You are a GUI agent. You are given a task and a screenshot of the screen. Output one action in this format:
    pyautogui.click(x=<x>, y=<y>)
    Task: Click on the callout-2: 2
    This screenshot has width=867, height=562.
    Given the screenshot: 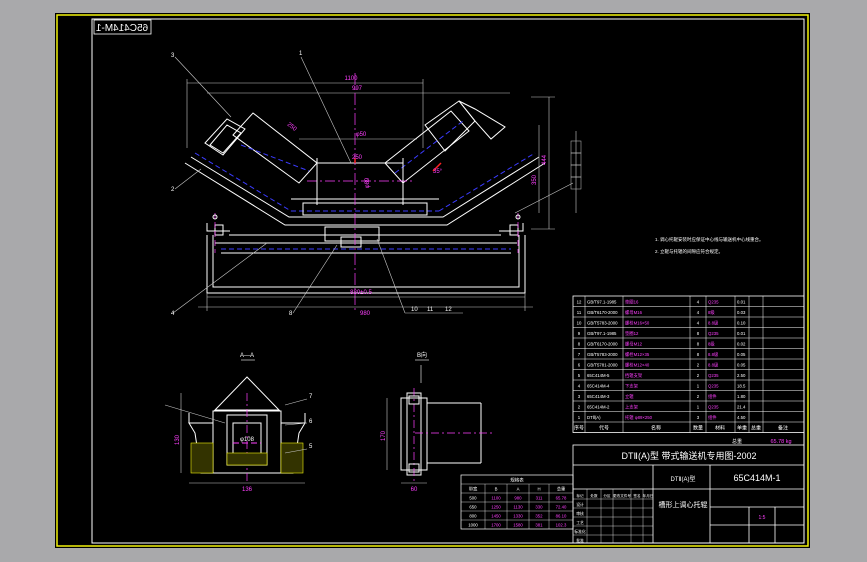 What is the action you would take?
    pyautogui.click(x=173, y=190)
    